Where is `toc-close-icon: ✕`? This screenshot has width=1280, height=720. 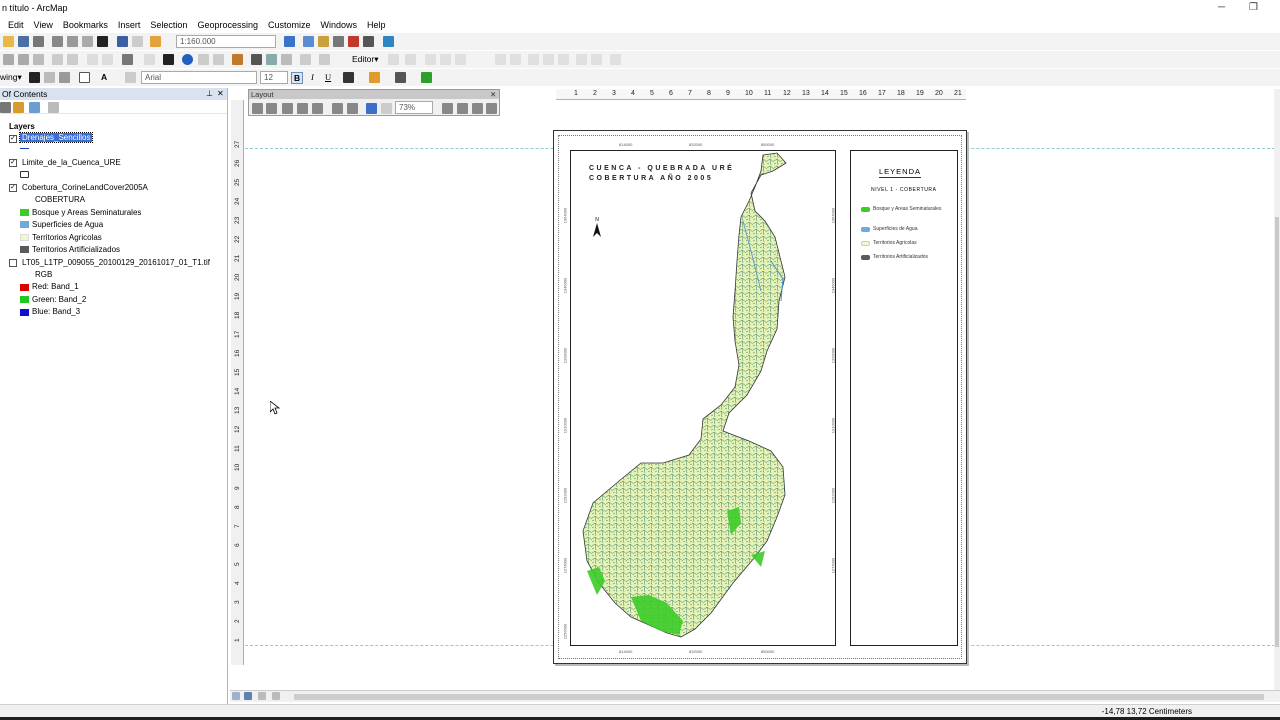 toc-close-icon: ✕ is located at coordinates (220, 94).